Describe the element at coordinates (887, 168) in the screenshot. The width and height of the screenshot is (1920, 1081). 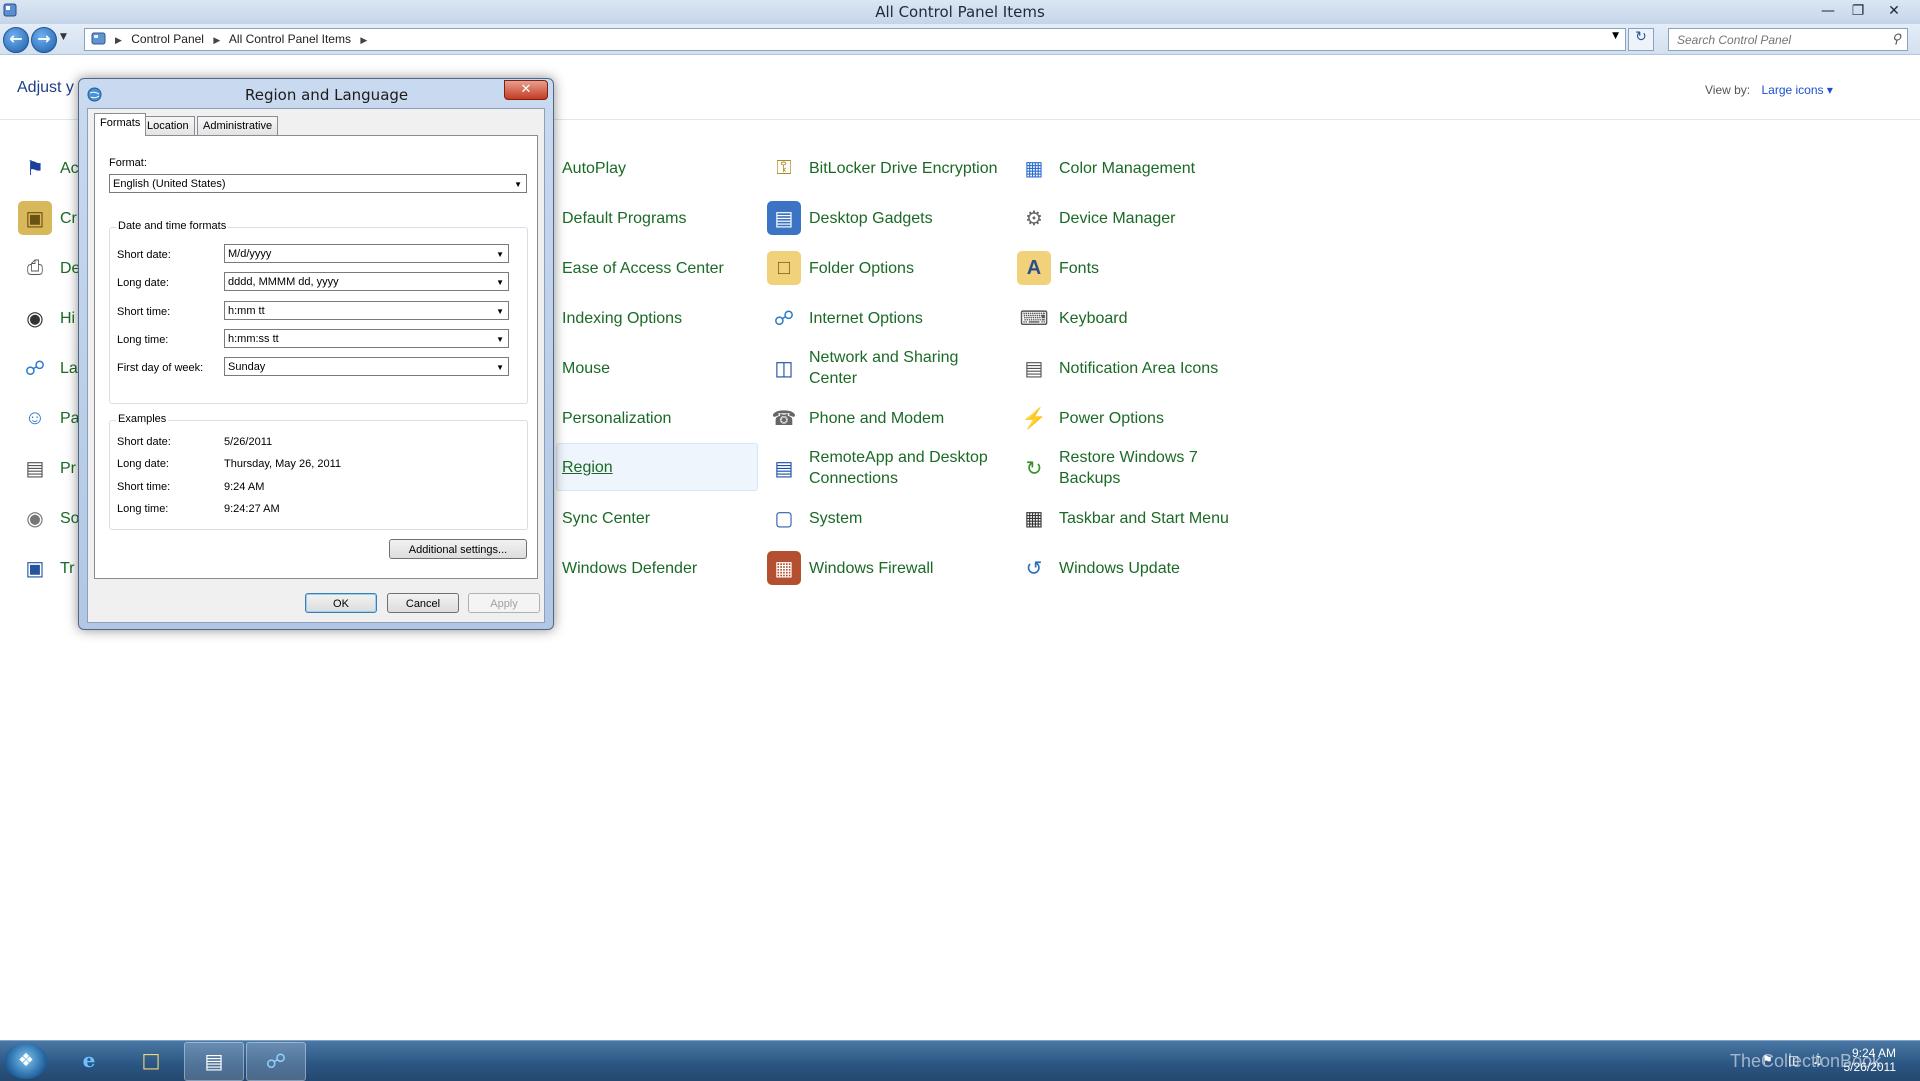
I see `cp-item-bitlocker: ⚿ BitLocker Drive Encryption` at that location.